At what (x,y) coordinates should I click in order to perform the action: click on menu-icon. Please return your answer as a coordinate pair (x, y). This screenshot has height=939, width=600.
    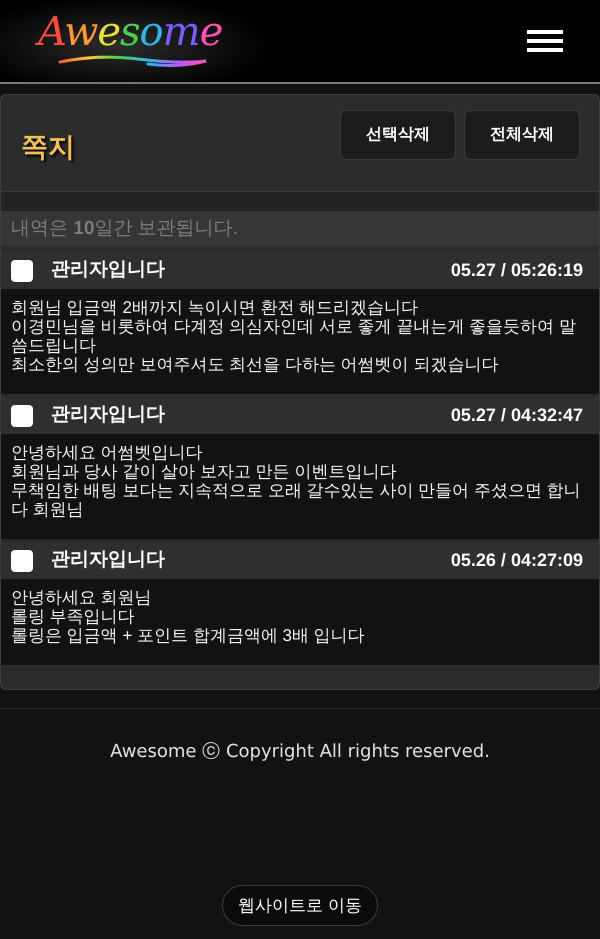
    Looking at the image, I should click on (545, 41).